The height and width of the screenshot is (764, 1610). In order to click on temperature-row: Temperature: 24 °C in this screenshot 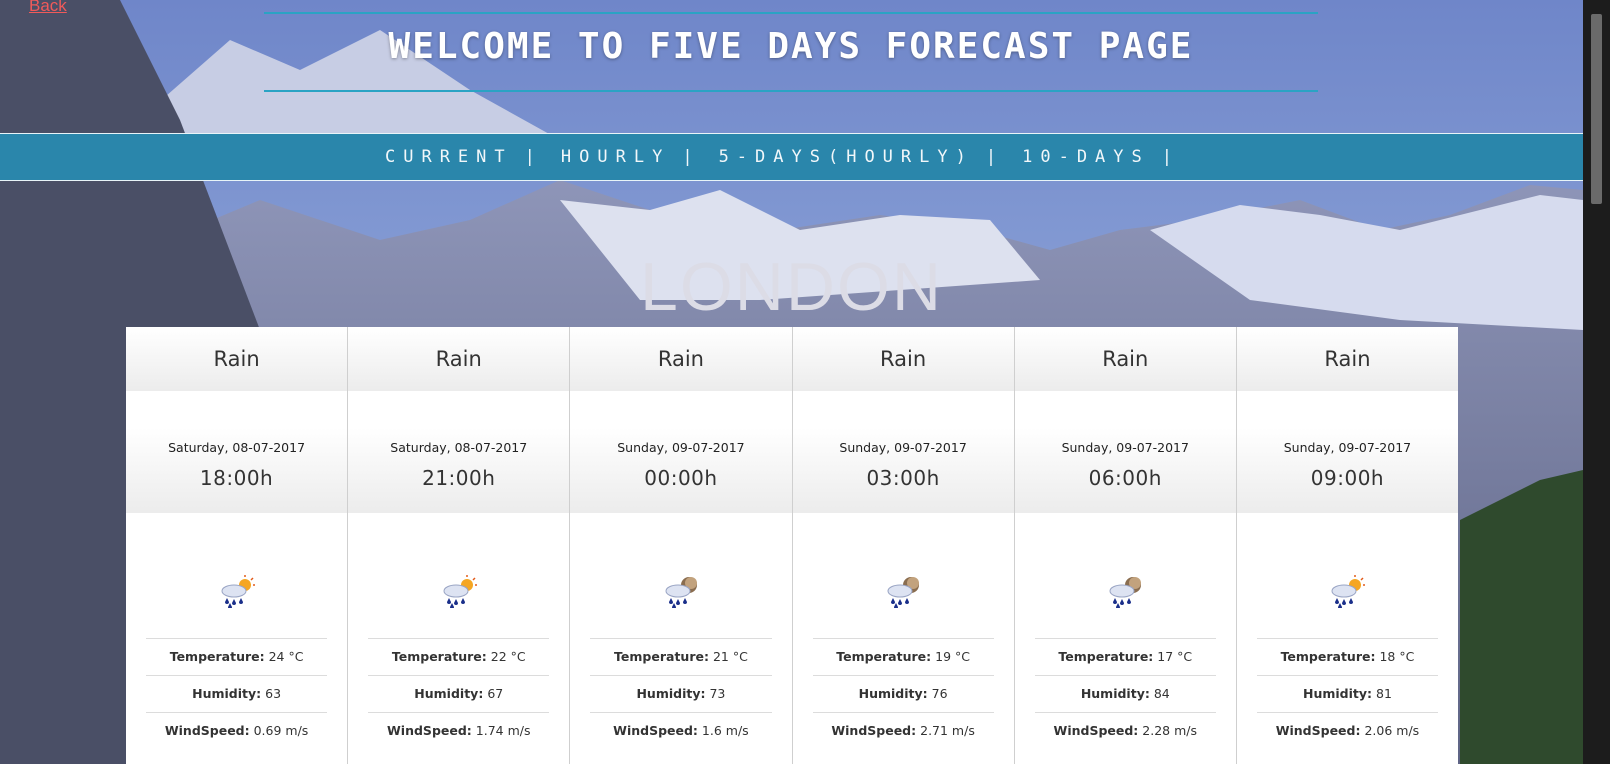, I will do `click(237, 656)`.